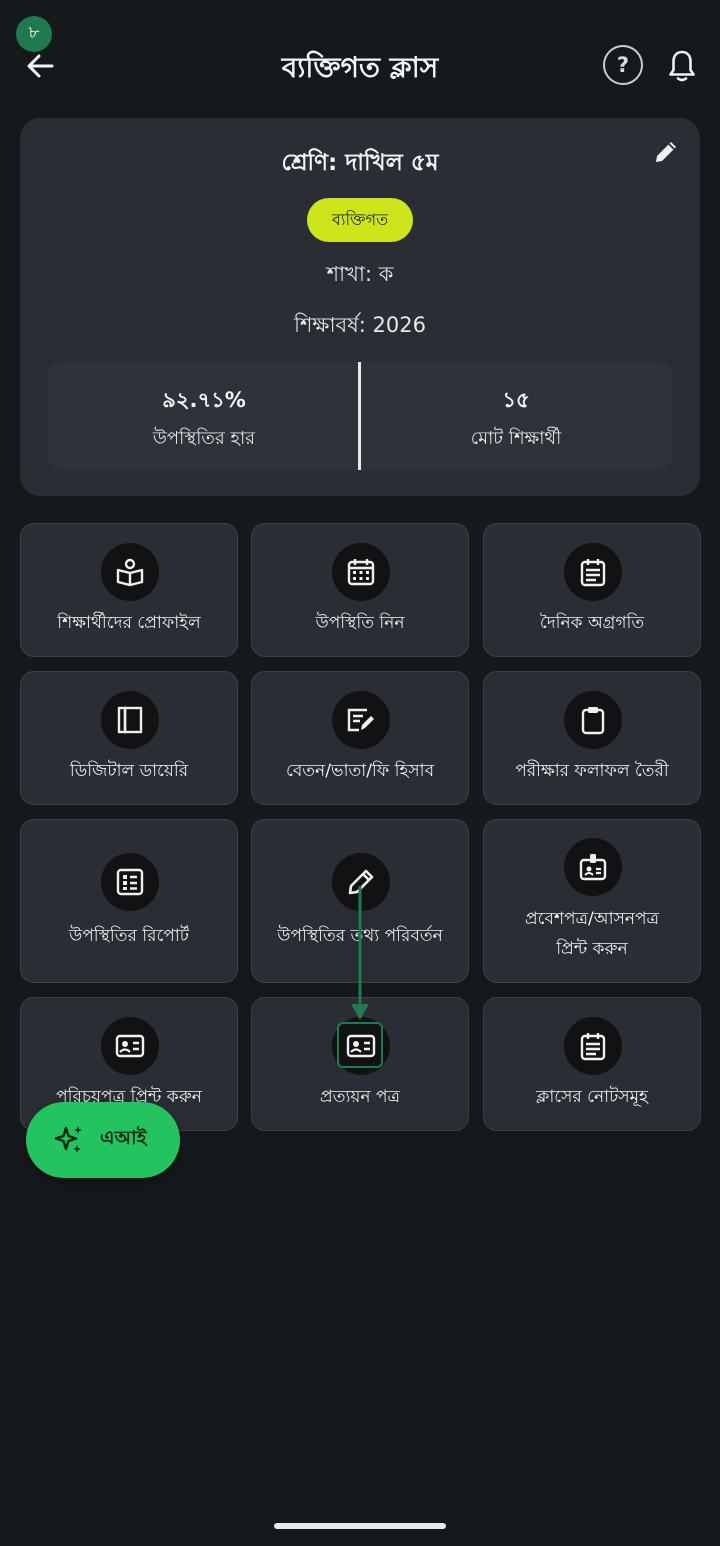  Describe the element at coordinates (592, 623) in the screenshot. I see `tile-label: দৈনিক অগ্রগতি` at that location.